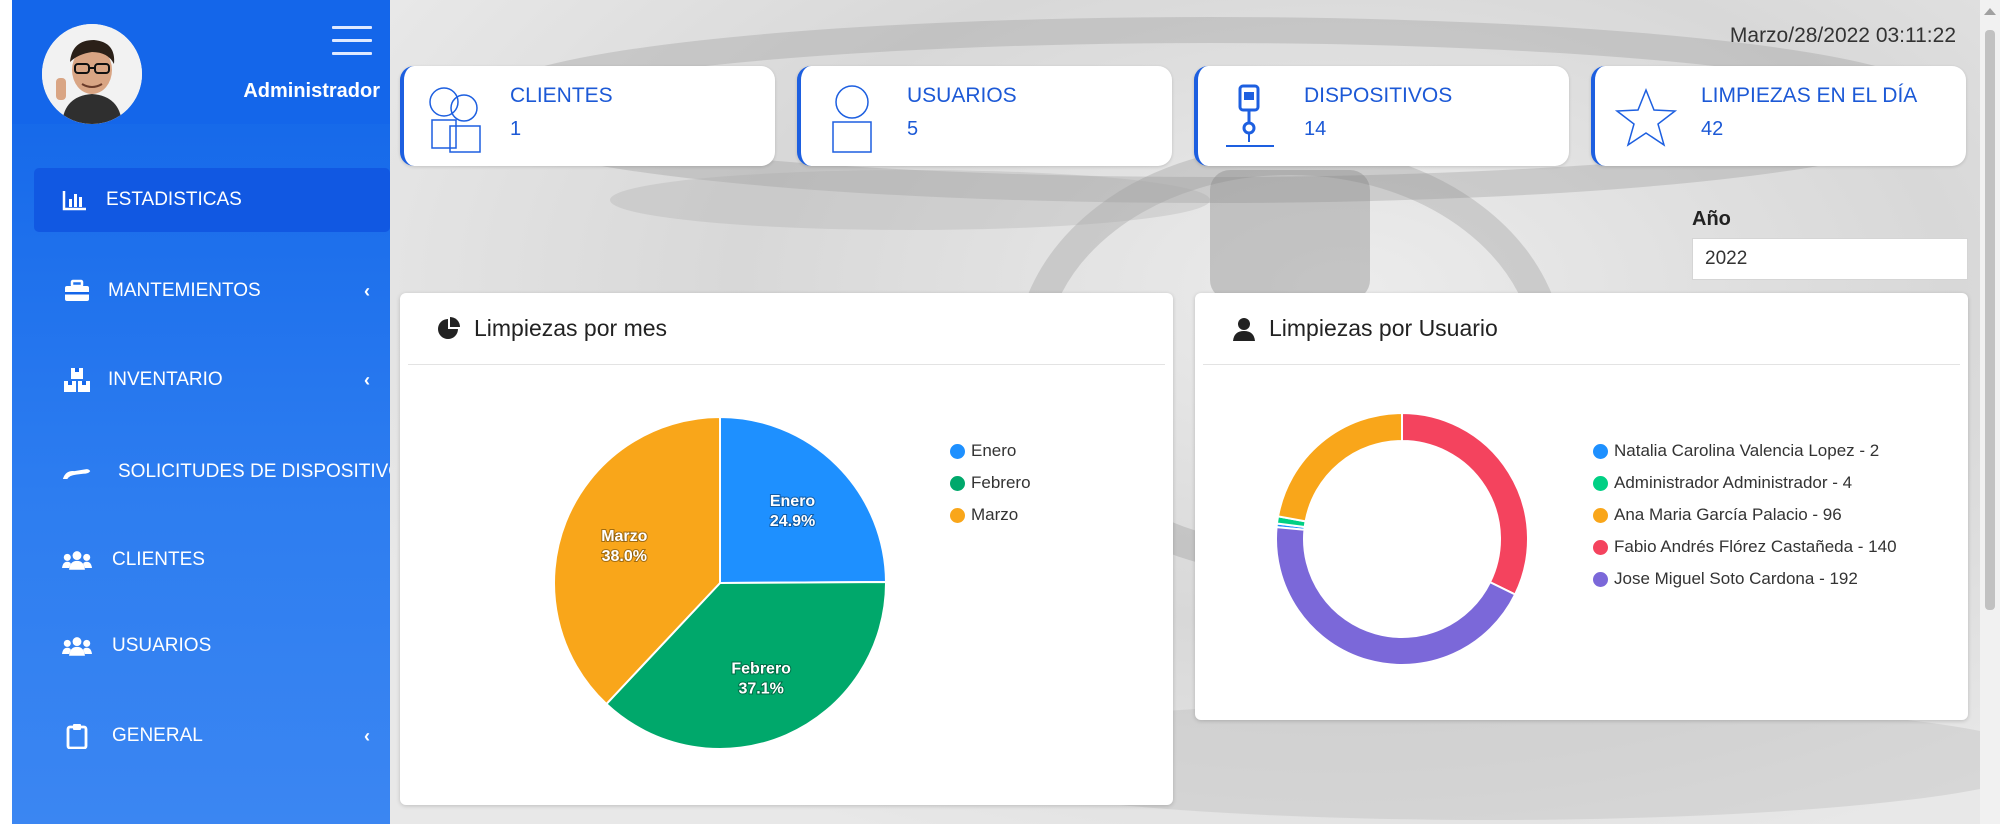  What do you see at coordinates (254, 471) in the screenshot?
I see `sidebar-item-label: SOLICITUDES DE DISPOSITIVOS` at bounding box center [254, 471].